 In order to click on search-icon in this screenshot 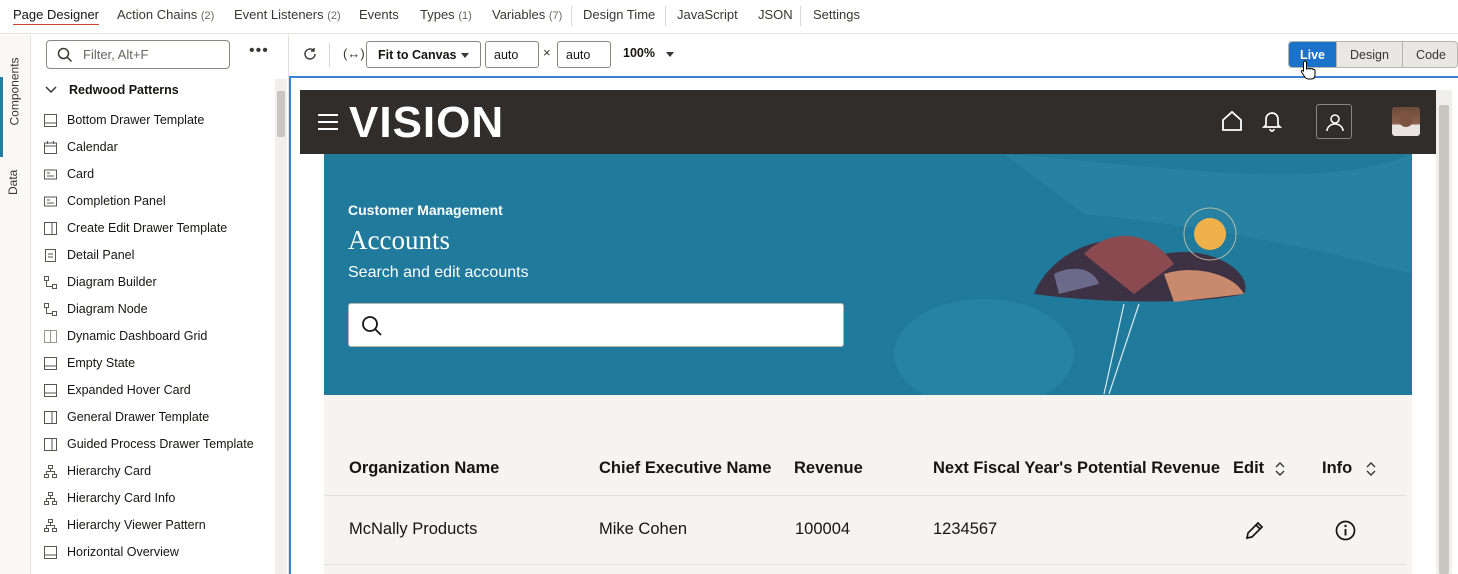, I will do `click(65, 55)`.